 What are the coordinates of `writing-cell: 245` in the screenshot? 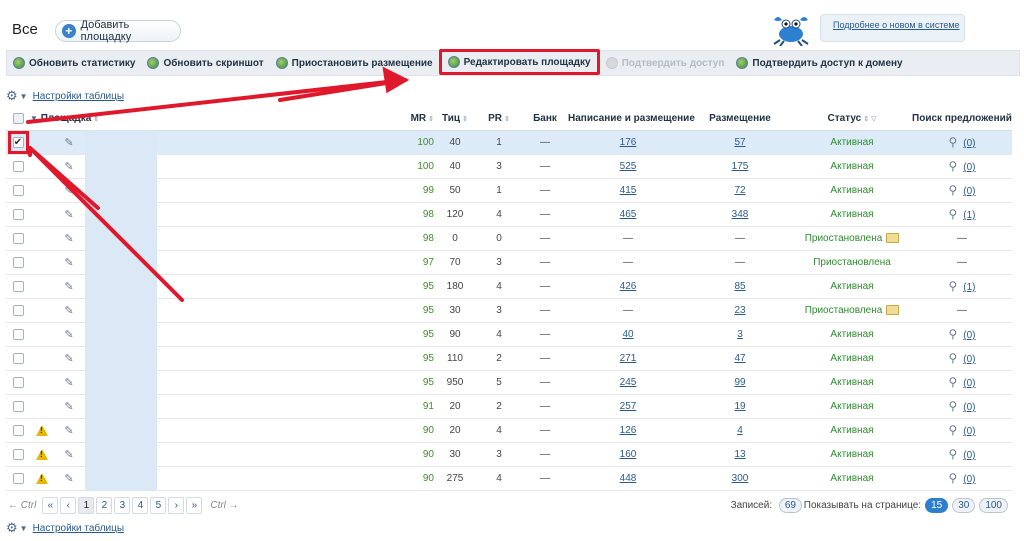 It's located at (628, 382).